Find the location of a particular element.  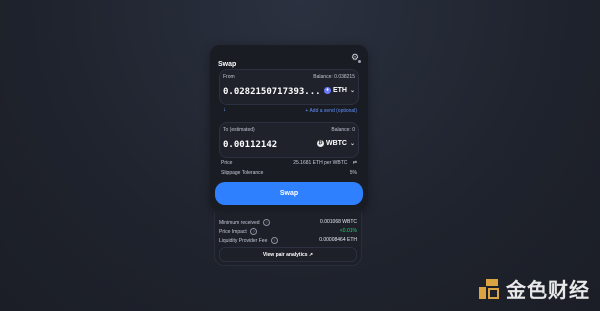

lp-fee-row: Liquidity Provider Fee ? 0.00008464 ETH is located at coordinates (288, 242).